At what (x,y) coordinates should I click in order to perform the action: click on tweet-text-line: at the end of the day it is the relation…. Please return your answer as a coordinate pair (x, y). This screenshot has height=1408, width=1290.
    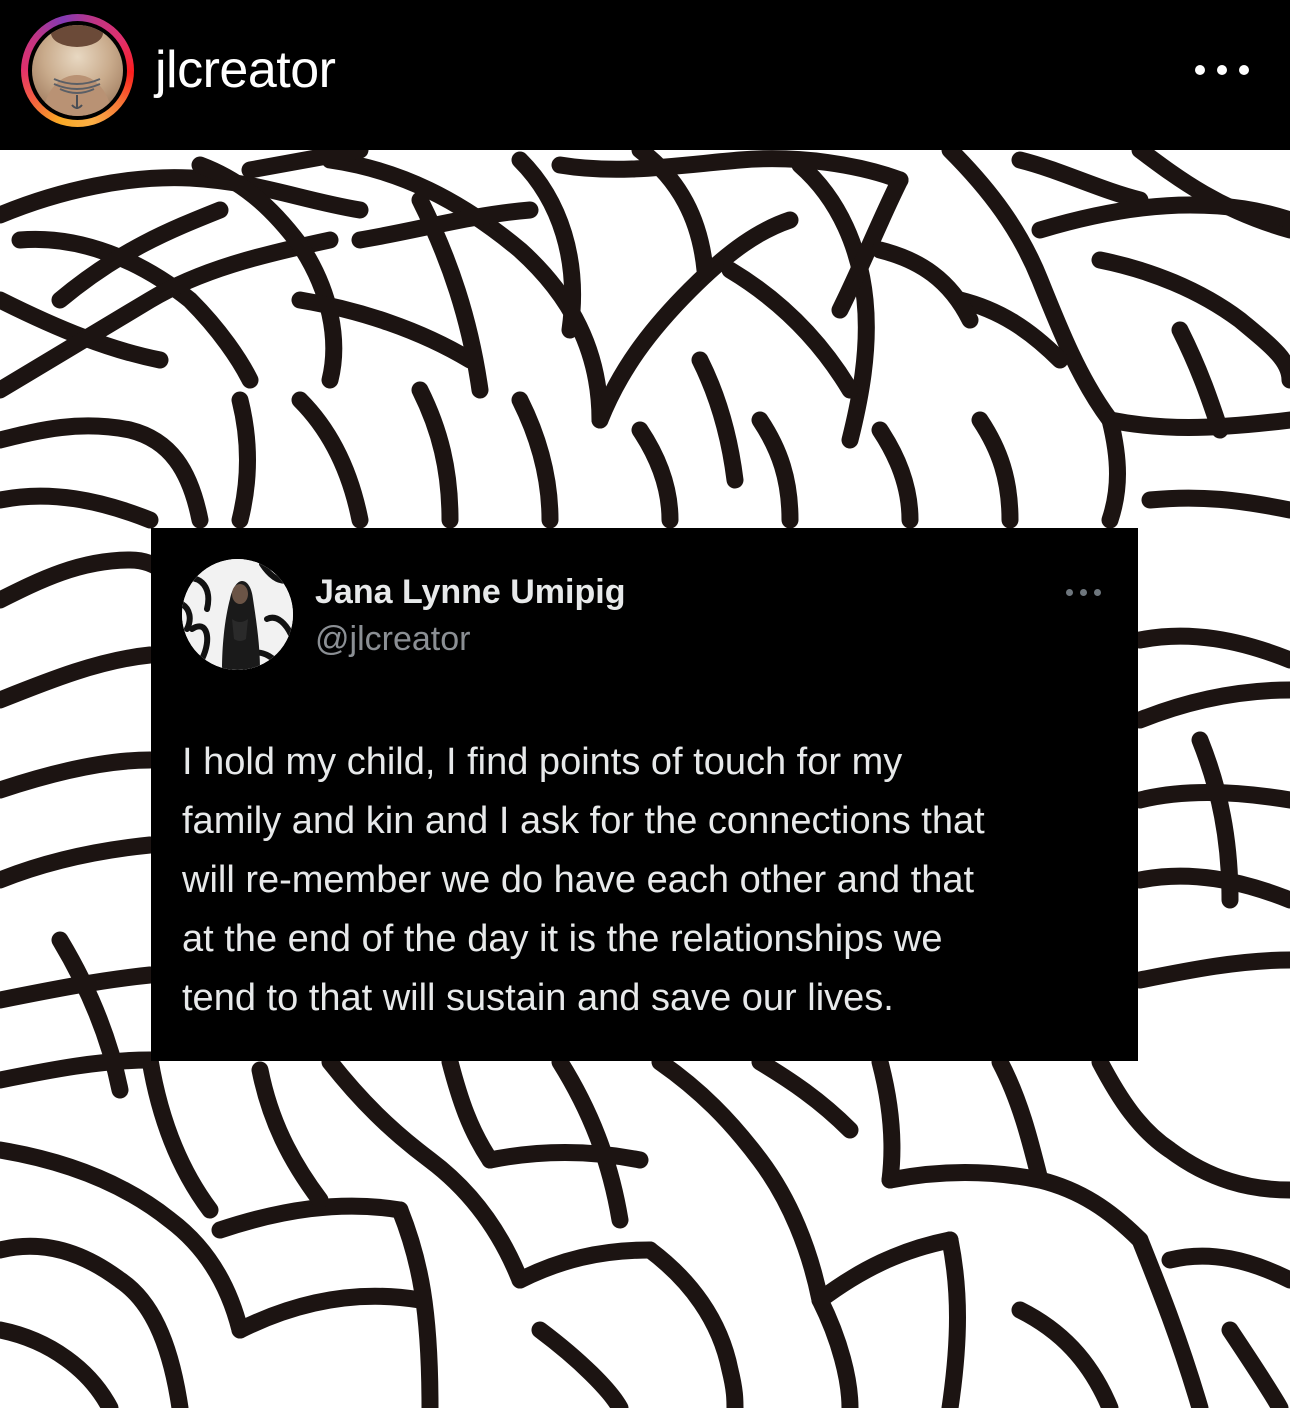
    Looking at the image, I should click on (562, 939).